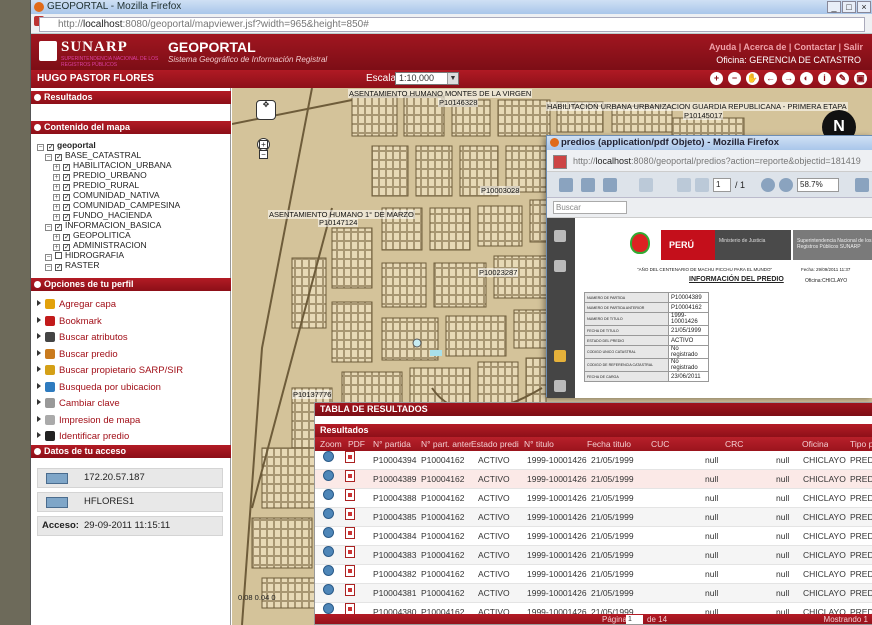 This screenshot has width=872, height=625. What do you see at coordinates (768, 185) in the screenshot?
I see `zoom-out-icon` at bounding box center [768, 185].